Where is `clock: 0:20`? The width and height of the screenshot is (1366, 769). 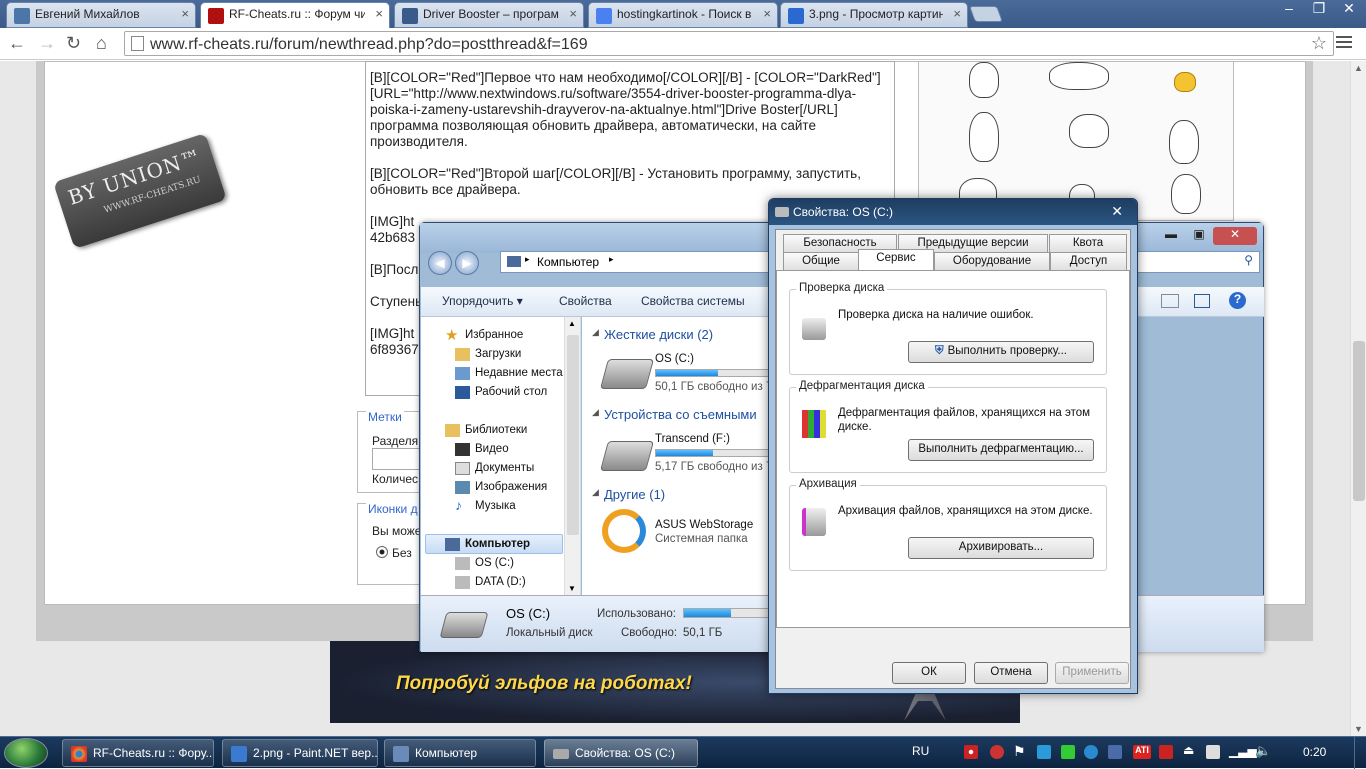 clock: 0:20 is located at coordinates (1314, 752).